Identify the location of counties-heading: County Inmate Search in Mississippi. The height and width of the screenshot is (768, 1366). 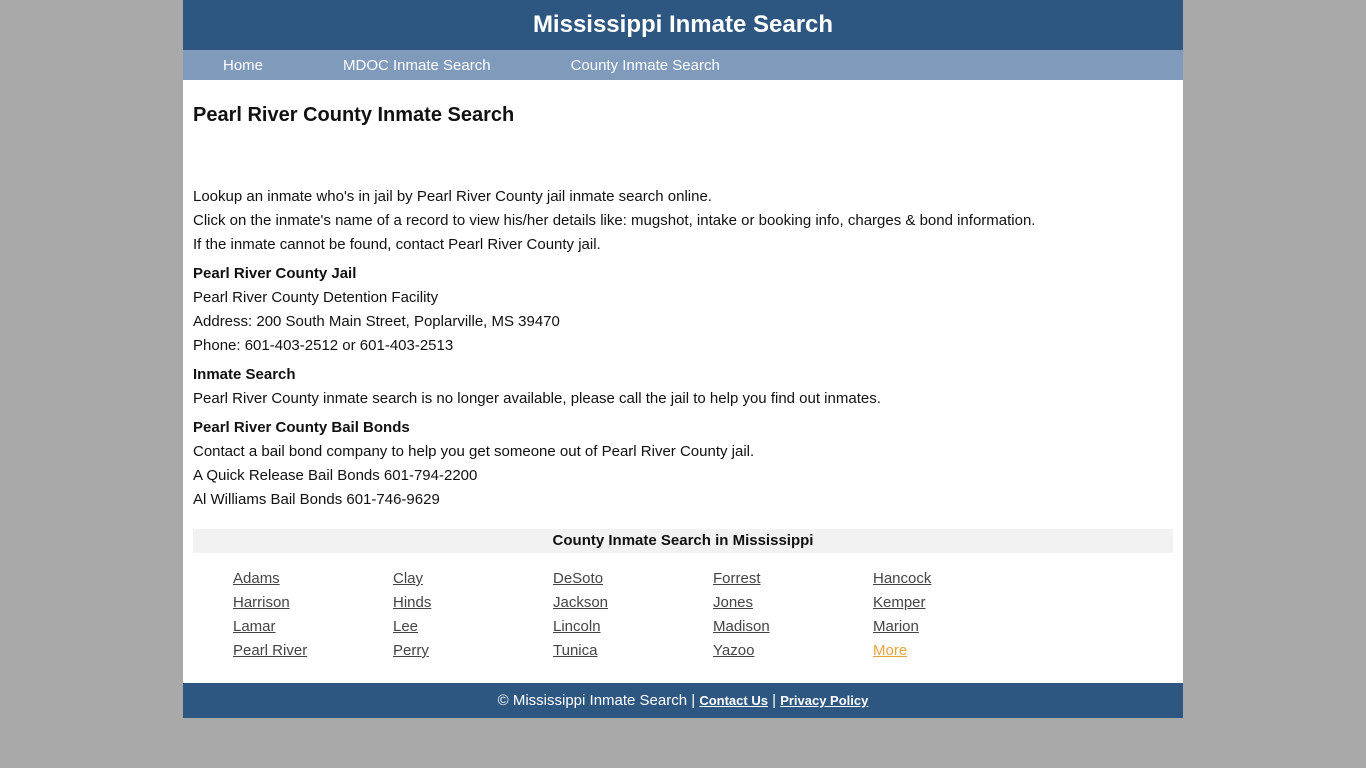
(683, 541).